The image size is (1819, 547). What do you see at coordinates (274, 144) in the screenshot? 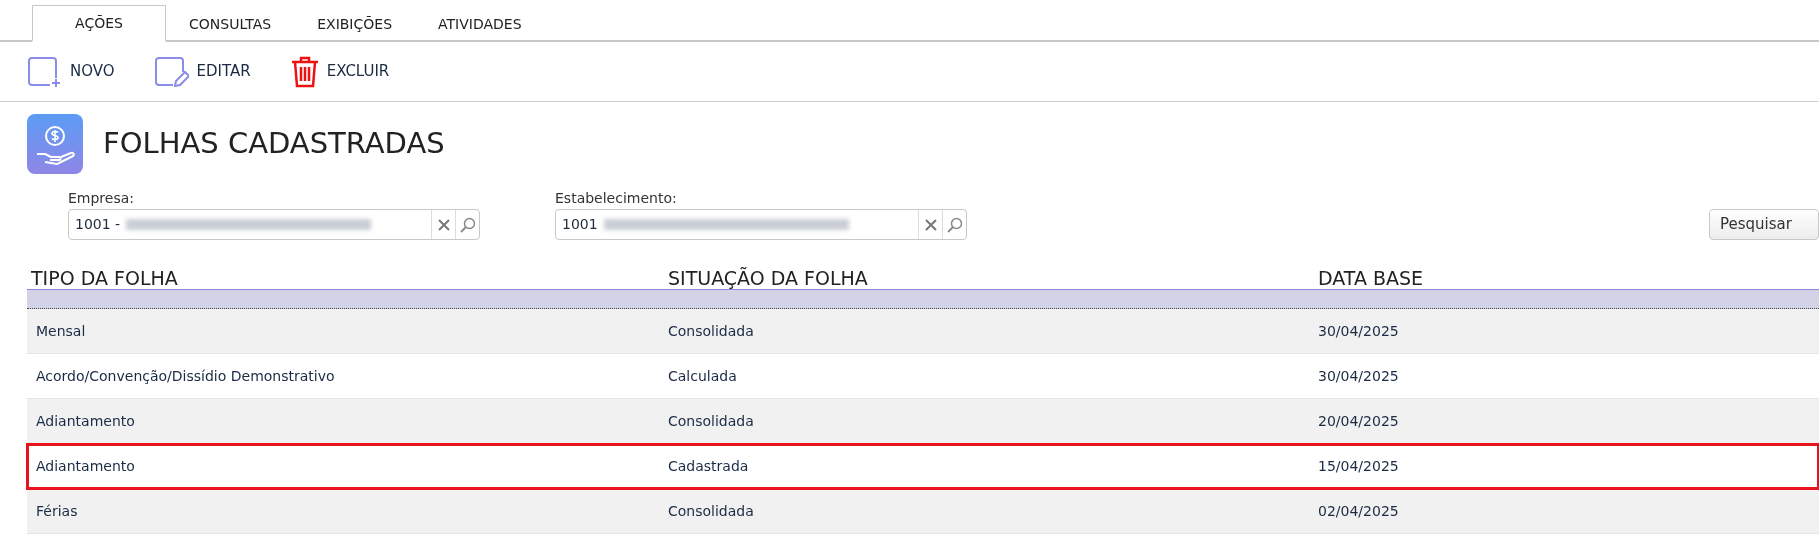
I see `page-title: FOLHAS CADASTRADAS` at bounding box center [274, 144].